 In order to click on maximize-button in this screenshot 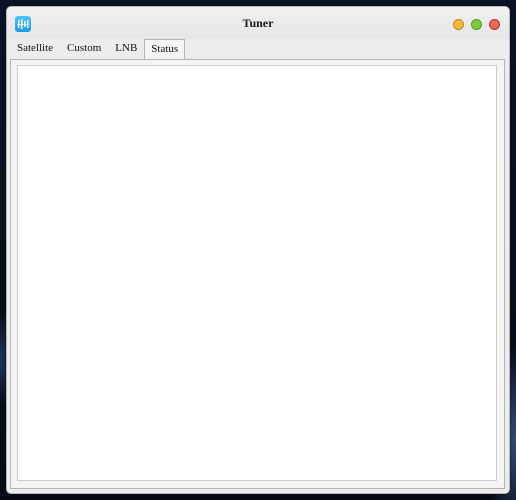, I will do `click(476, 24)`.